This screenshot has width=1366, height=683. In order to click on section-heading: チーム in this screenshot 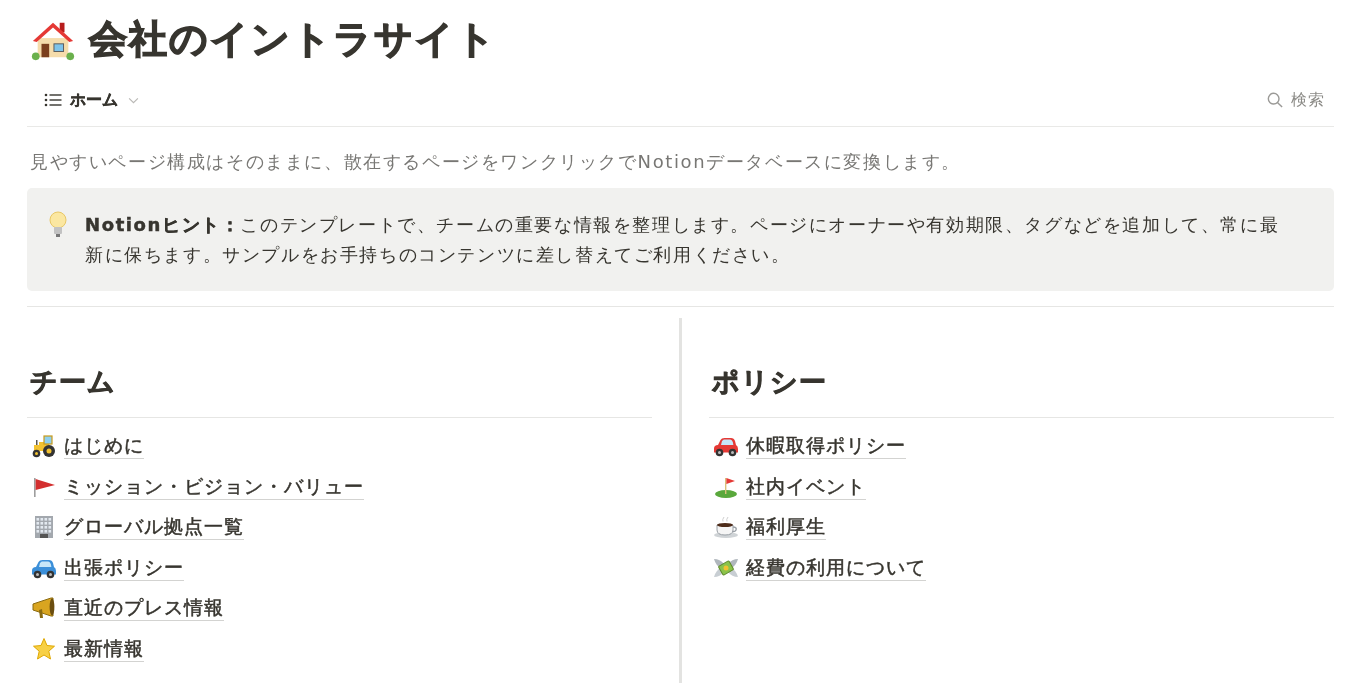, I will do `click(73, 382)`.